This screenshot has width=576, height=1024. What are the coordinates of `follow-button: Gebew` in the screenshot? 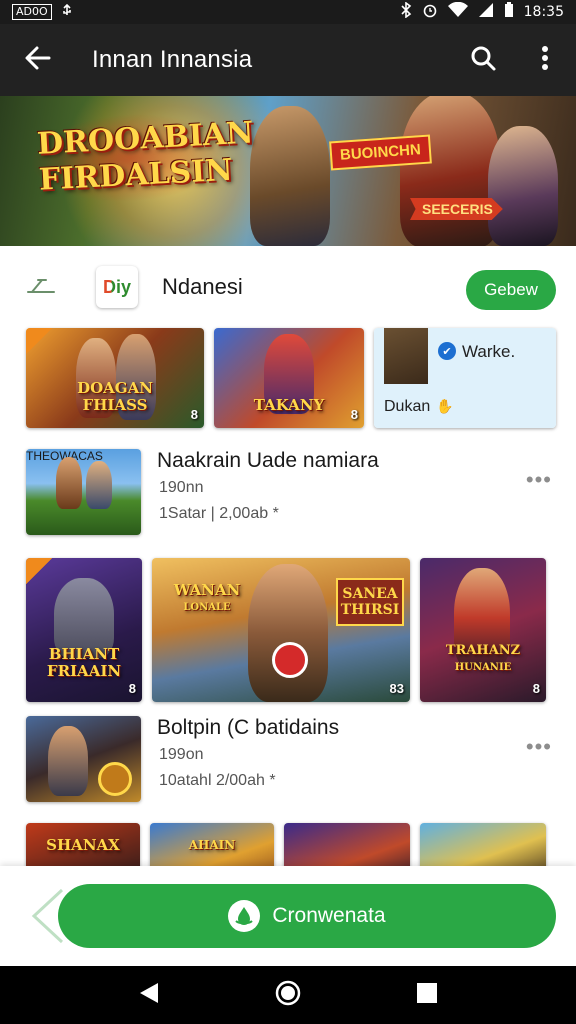 It's located at (511, 290).